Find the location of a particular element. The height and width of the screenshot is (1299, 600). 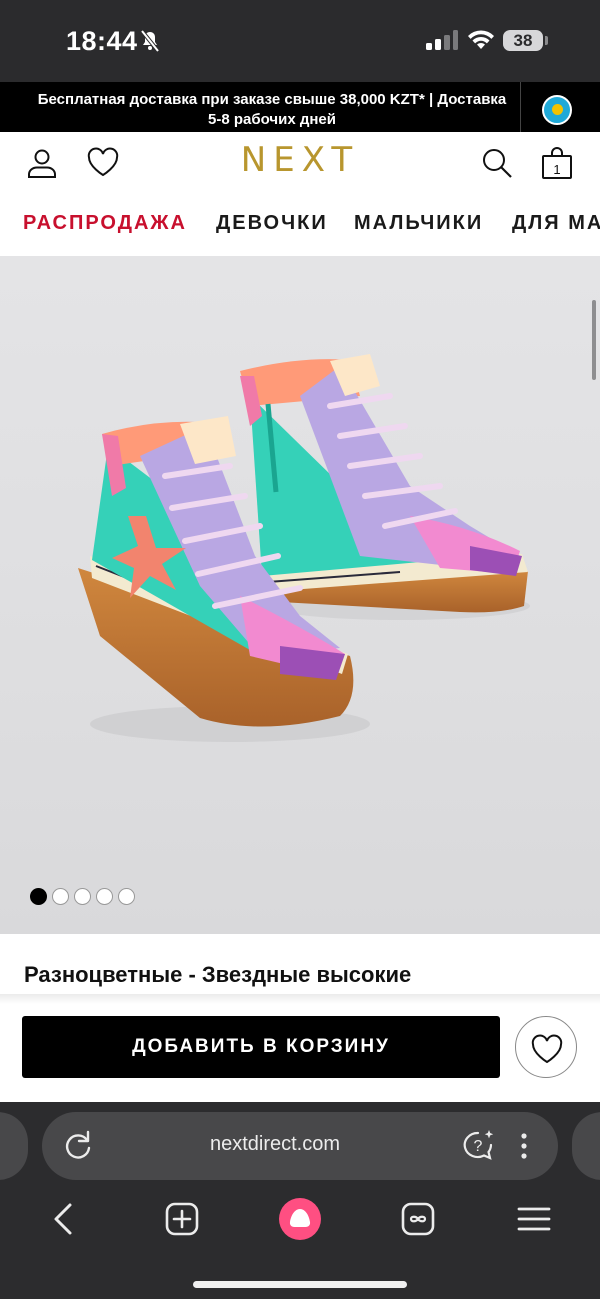

nav-item-boys: МАЛЬЧИКИ is located at coordinates (418, 223).